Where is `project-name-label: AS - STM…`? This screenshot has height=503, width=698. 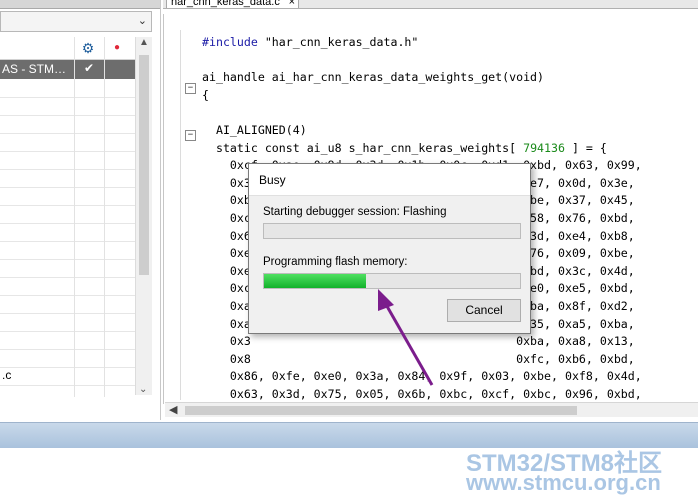 project-name-label: AS - STM… is located at coordinates (34, 69).